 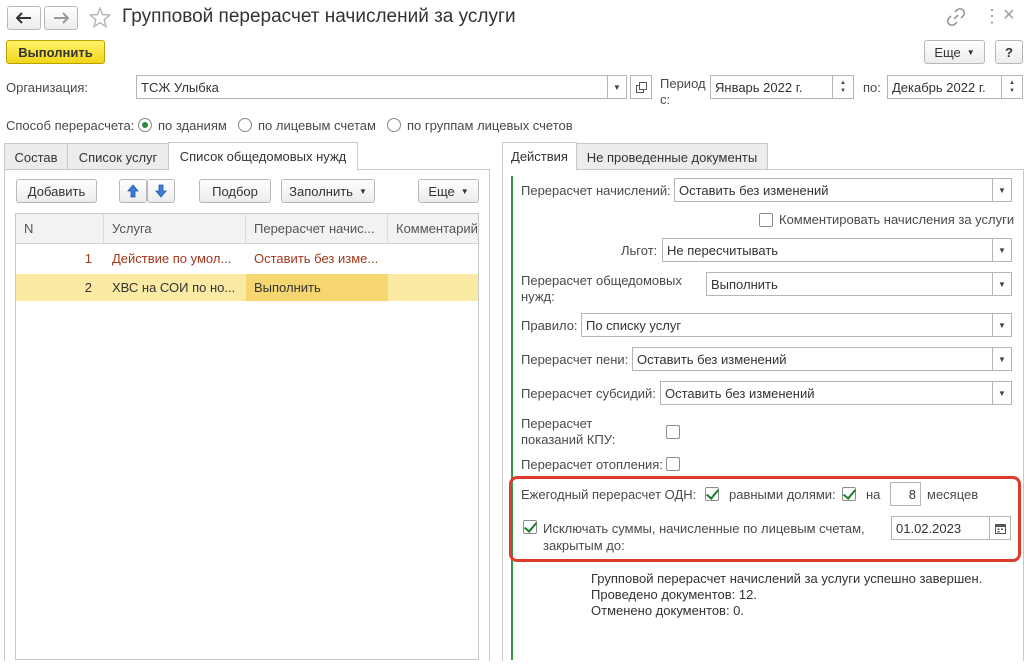 I want to click on arrow-up-icon, so click(x=133, y=191).